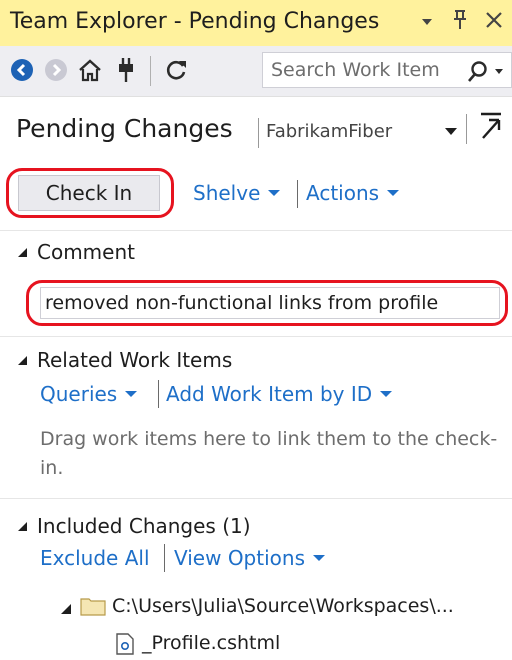 This screenshot has width=512, height=660. Describe the element at coordinates (267, 303) in the screenshot. I see `comment-highlight-ring` at that location.